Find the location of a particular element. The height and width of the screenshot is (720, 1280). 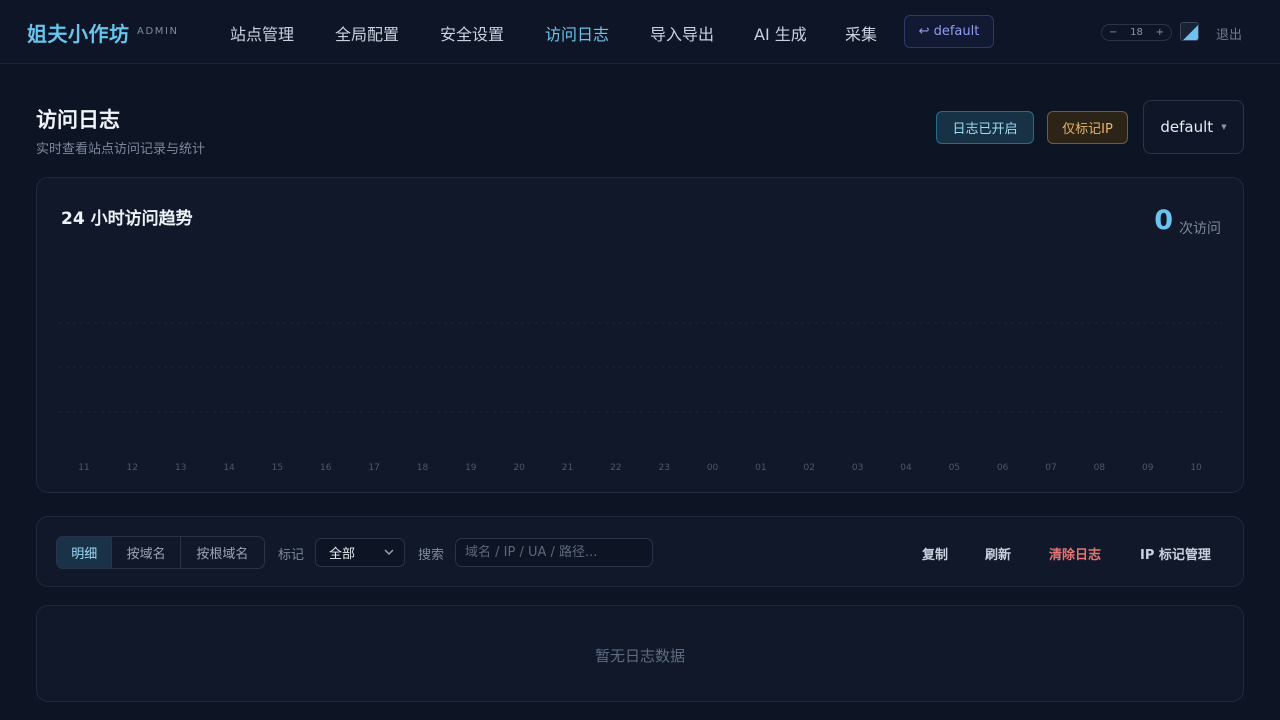

refresh-button: 刷新 is located at coordinates (998, 553).